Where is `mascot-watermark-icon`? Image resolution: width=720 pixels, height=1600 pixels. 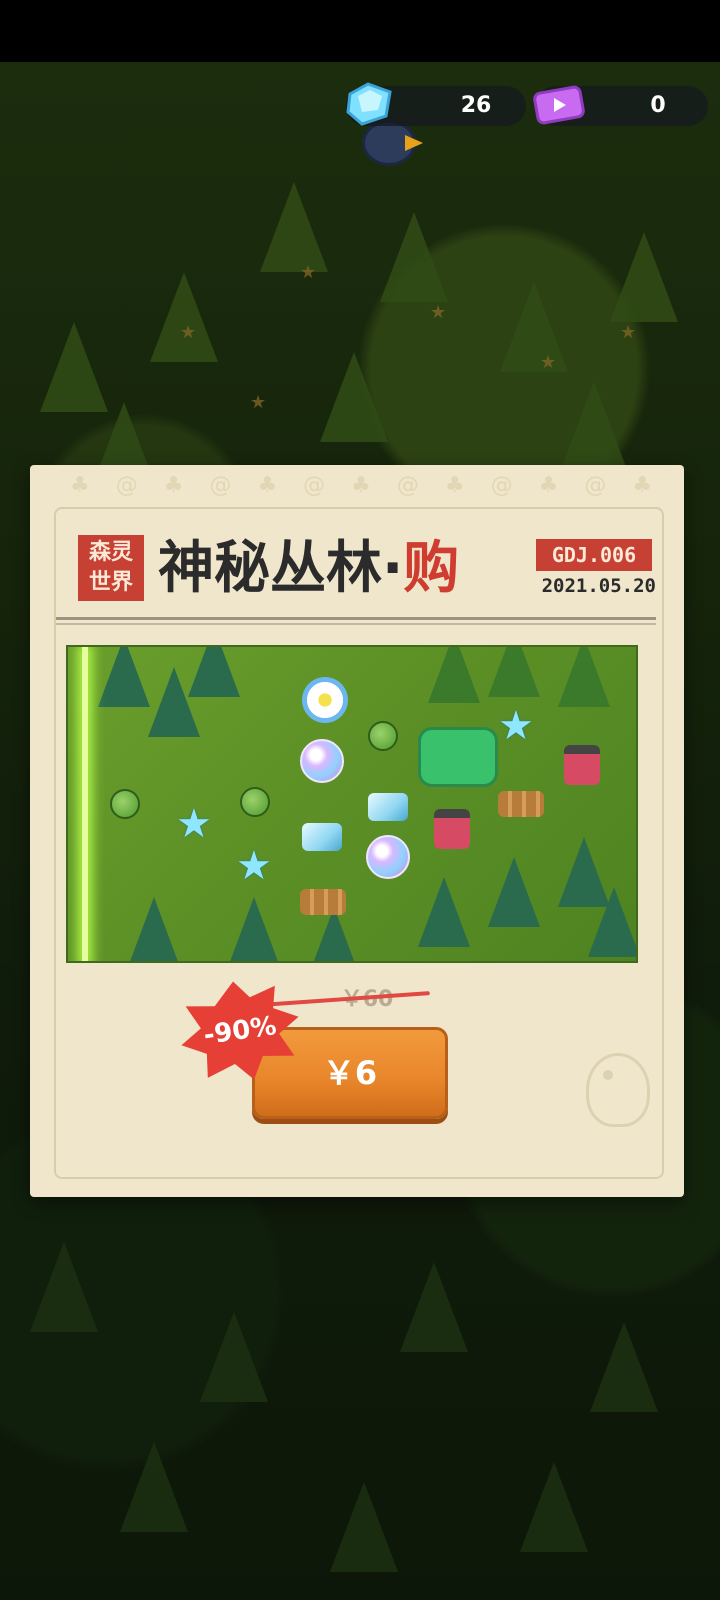 mascot-watermark-icon is located at coordinates (618, 1090).